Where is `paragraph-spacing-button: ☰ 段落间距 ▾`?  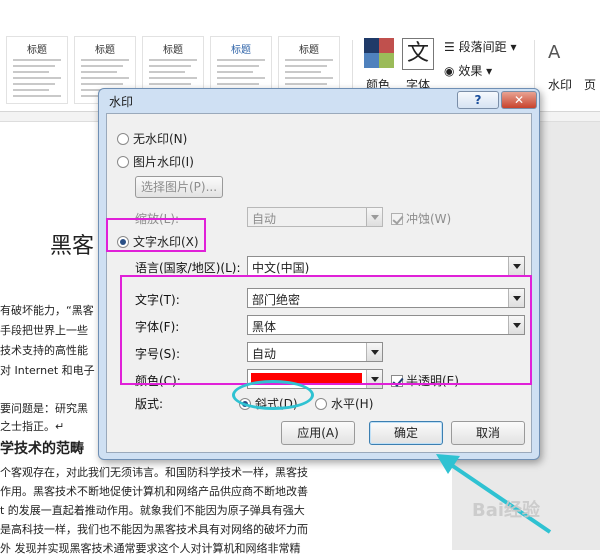 paragraph-spacing-button: ☰ 段落间距 ▾ is located at coordinates (480, 46).